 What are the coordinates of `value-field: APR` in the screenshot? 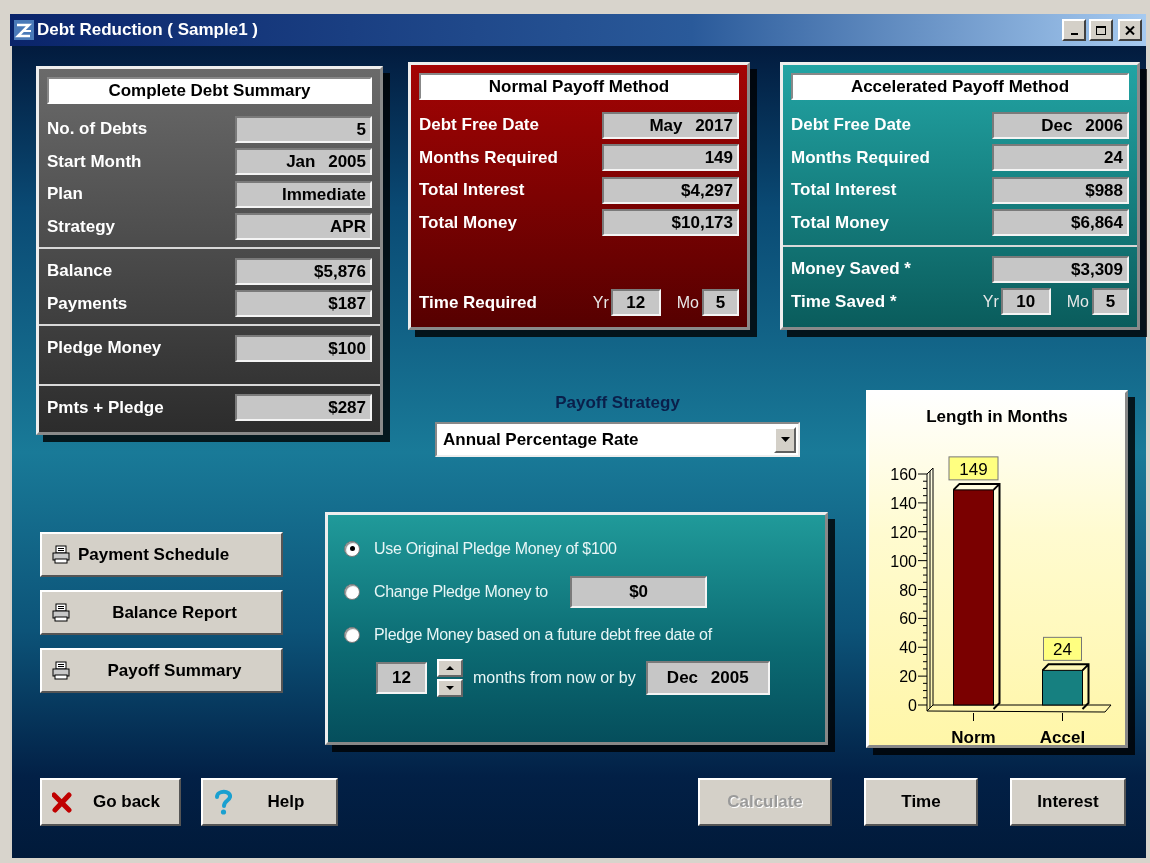 It's located at (303, 227).